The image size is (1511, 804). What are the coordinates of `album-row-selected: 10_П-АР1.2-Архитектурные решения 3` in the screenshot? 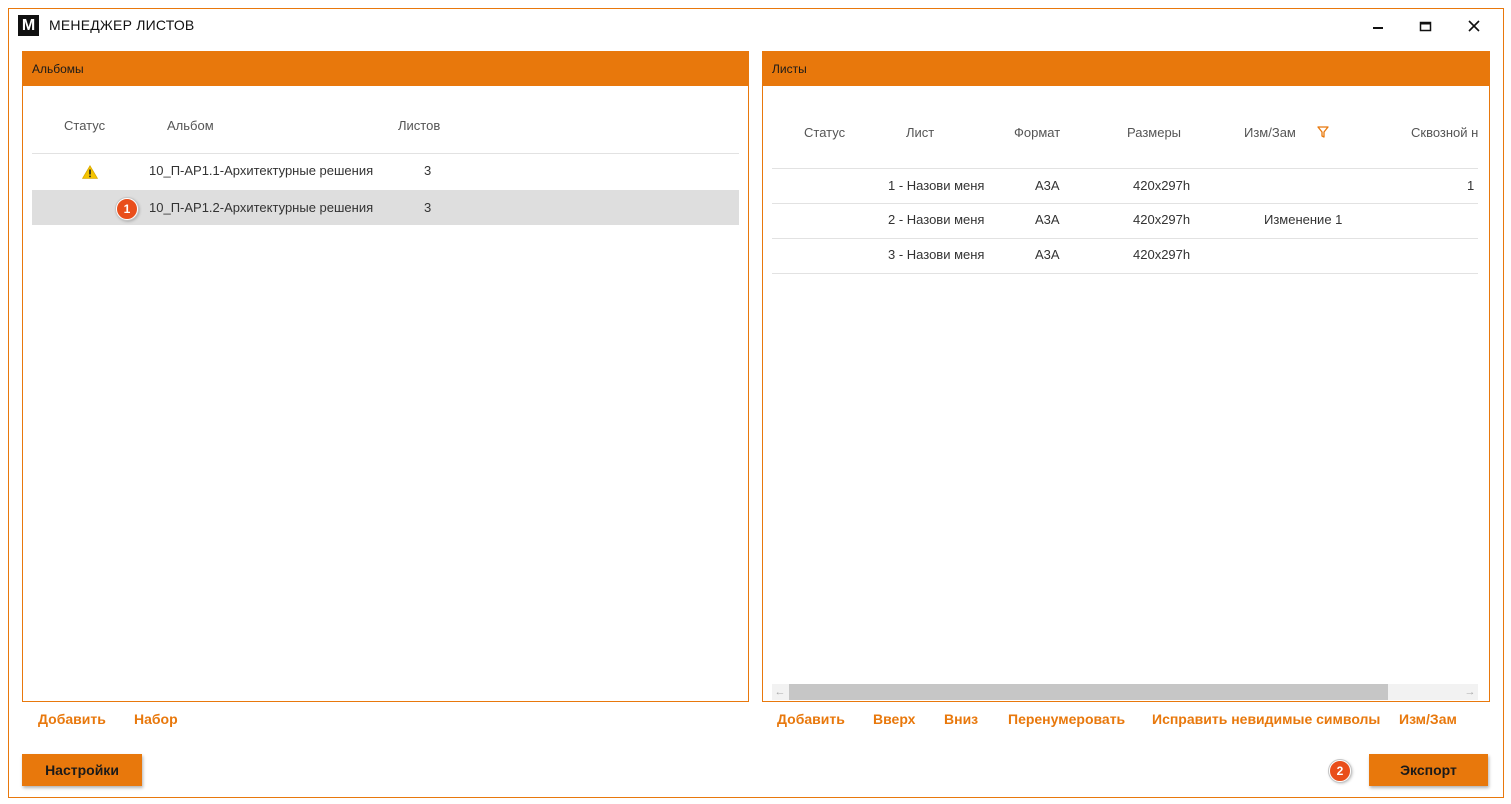 It's located at (385, 207).